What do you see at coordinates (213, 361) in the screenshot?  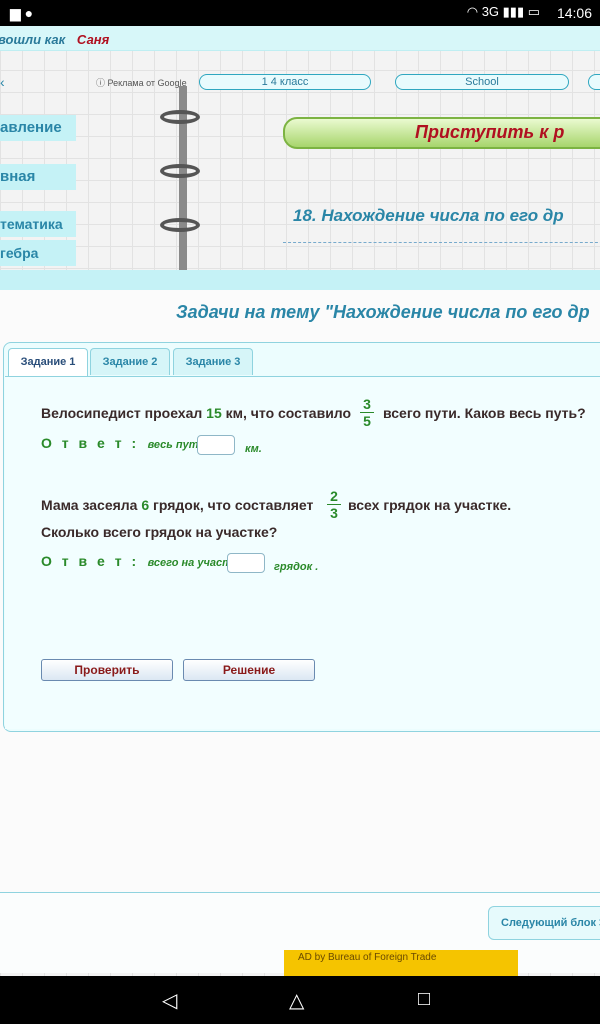 I see `tab-task-3: Задание 3` at bounding box center [213, 361].